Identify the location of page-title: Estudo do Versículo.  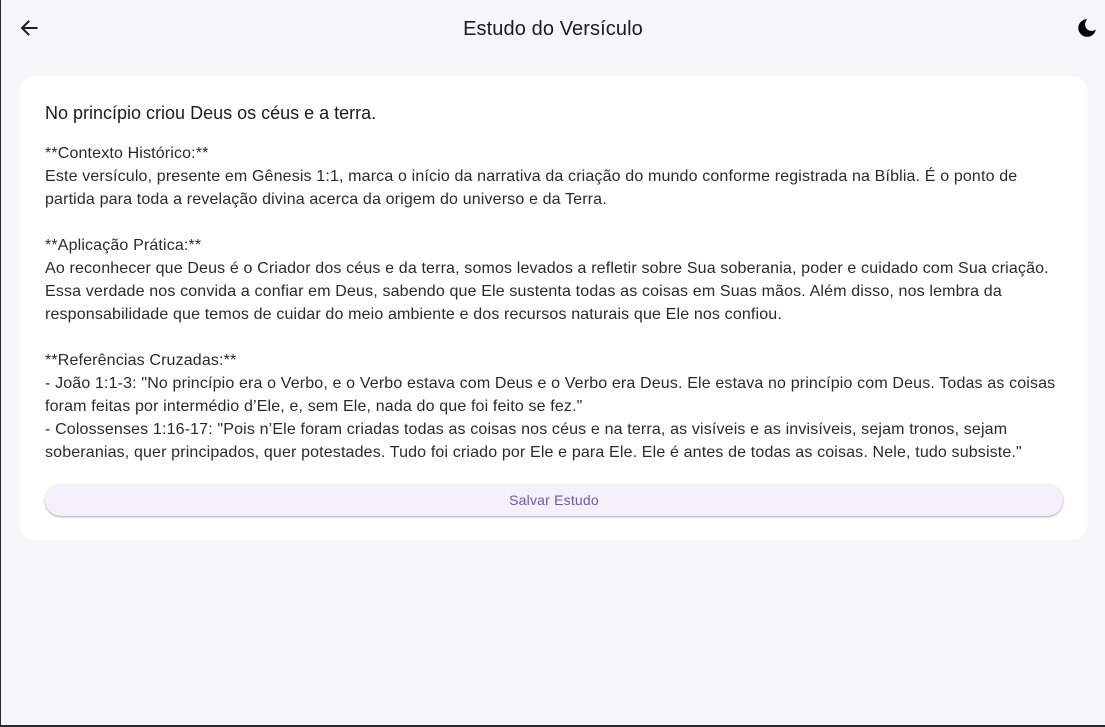
(553, 29).